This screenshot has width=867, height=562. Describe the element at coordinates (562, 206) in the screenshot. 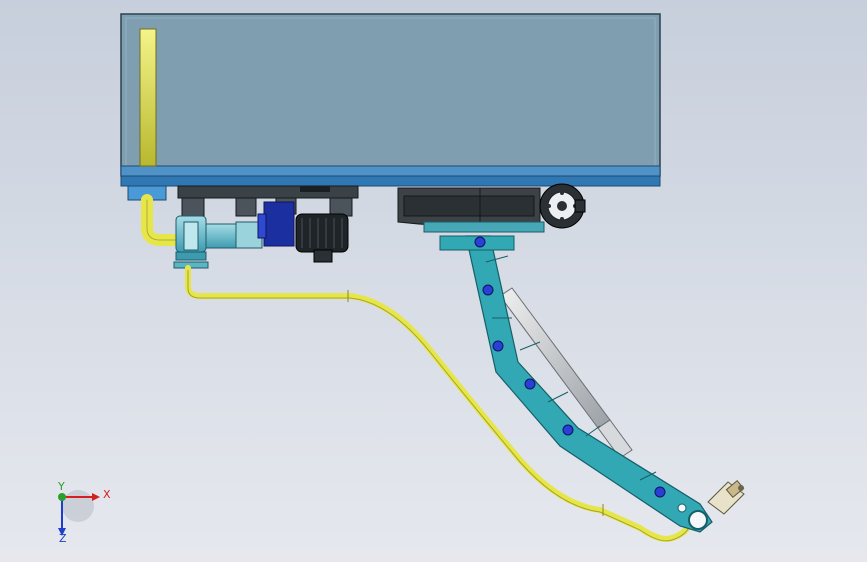

I see `drive-gear` at that location.